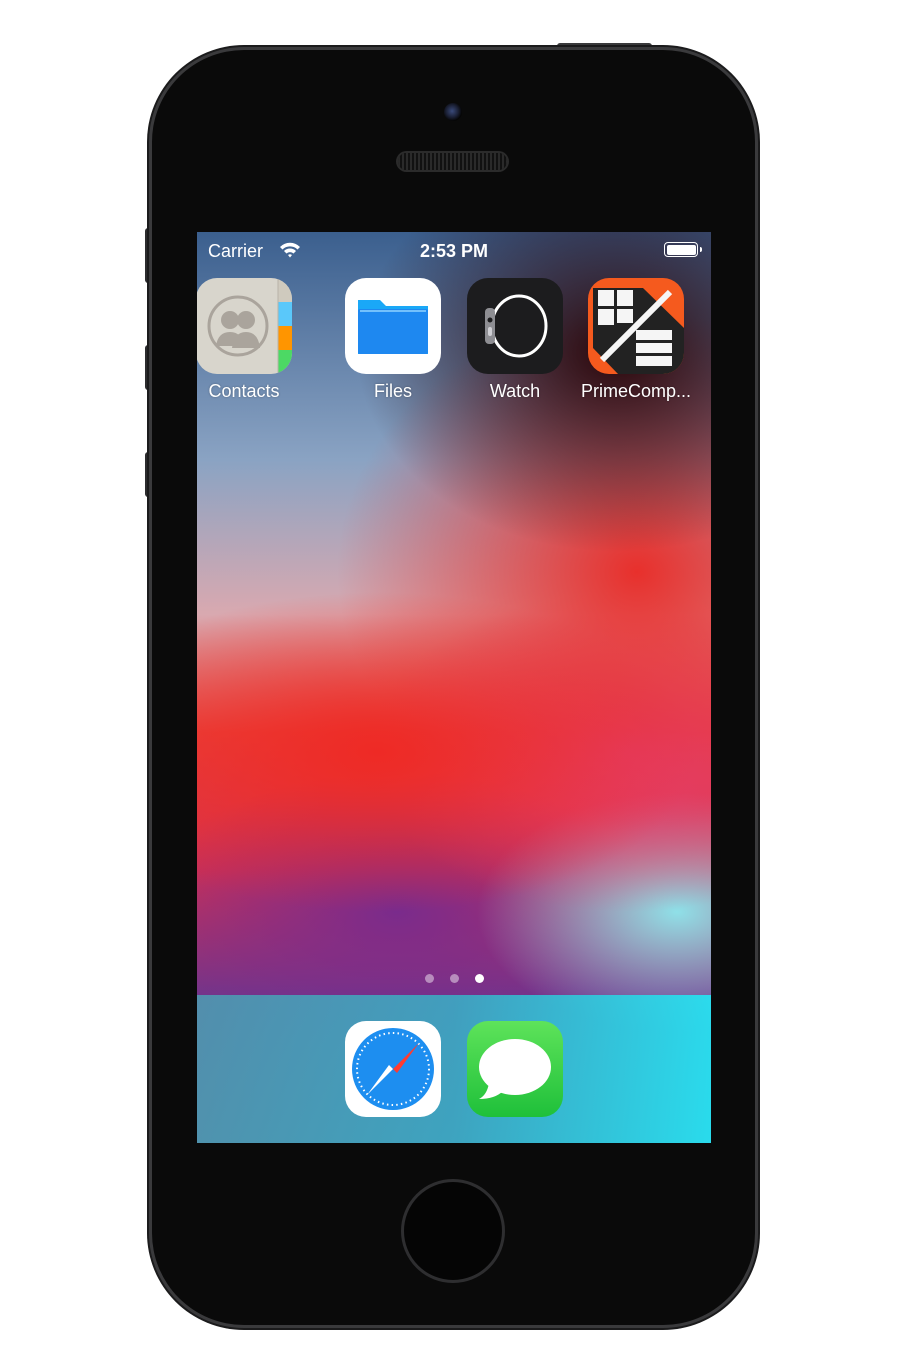  I want to click on safari-compass-icon, so click(393, 1069).